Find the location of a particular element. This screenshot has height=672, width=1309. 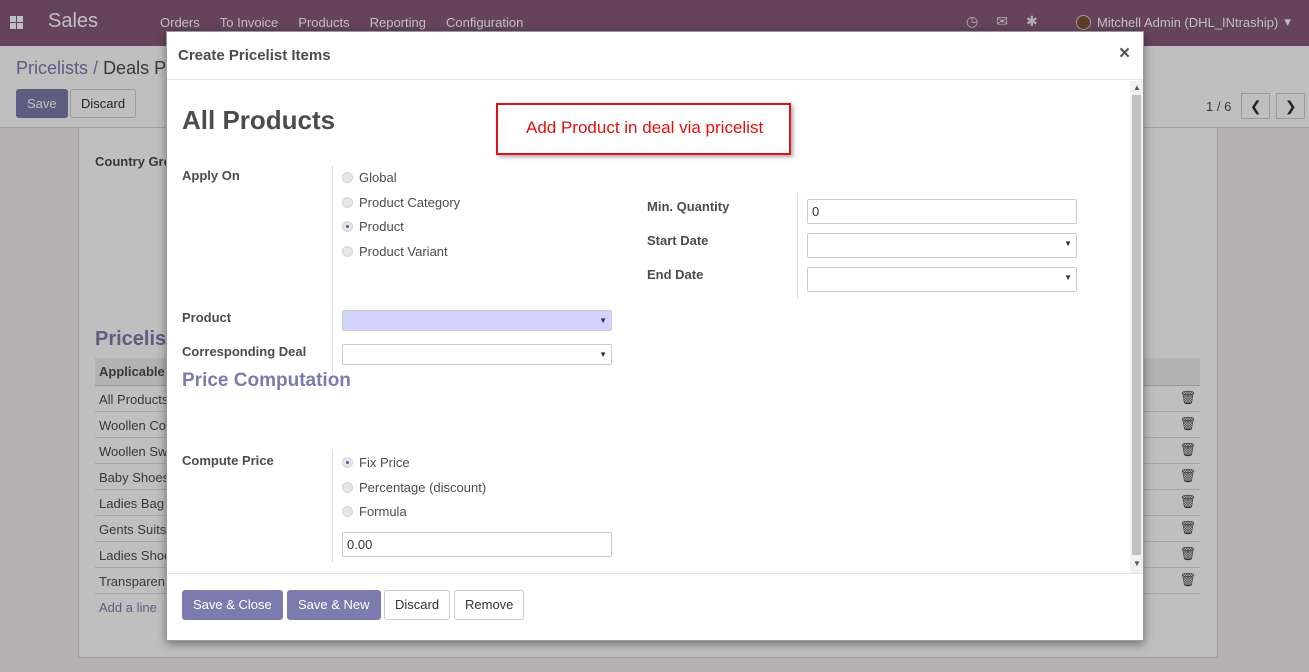

scroll-up-icon: ▲ is located at coordinates (1137, 87).